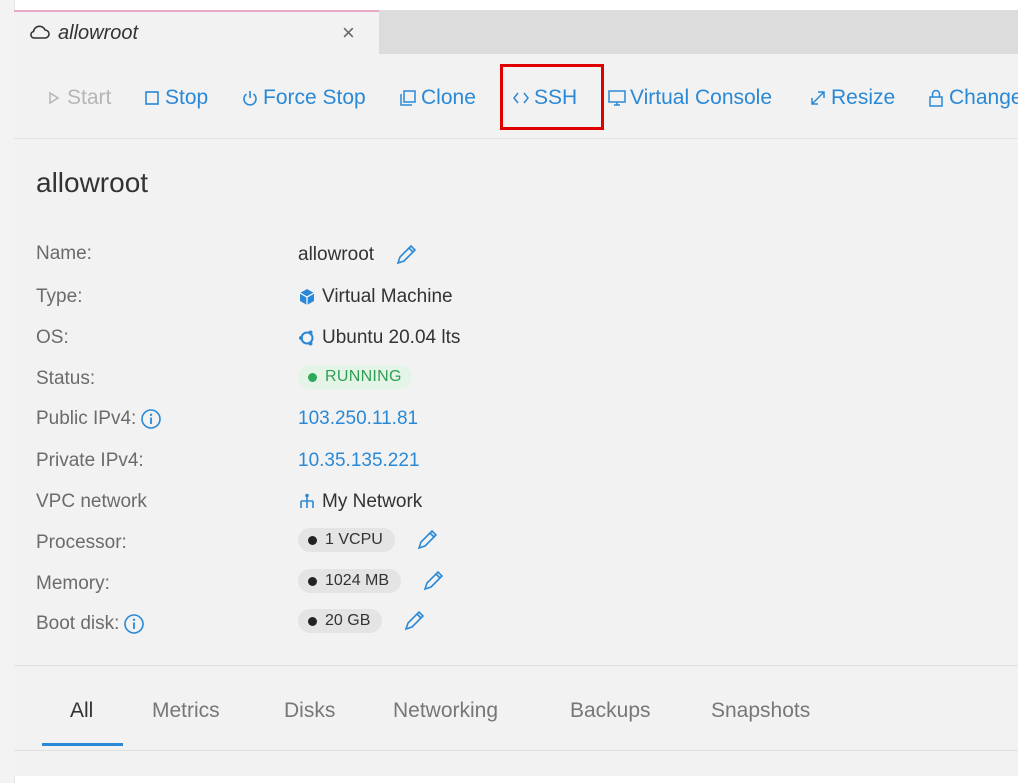 The image size is (1024, 783). What do you see at coordinates (445, 711) in the screenshot?
I see `tab-networking: Networking` at bounding box center [445, 711].